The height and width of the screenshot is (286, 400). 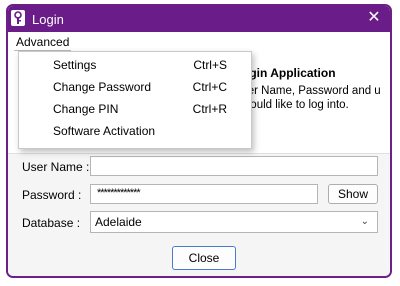 I want to click on menu-item-shortcut: Ctrl+R, so click(x=209, y=109).